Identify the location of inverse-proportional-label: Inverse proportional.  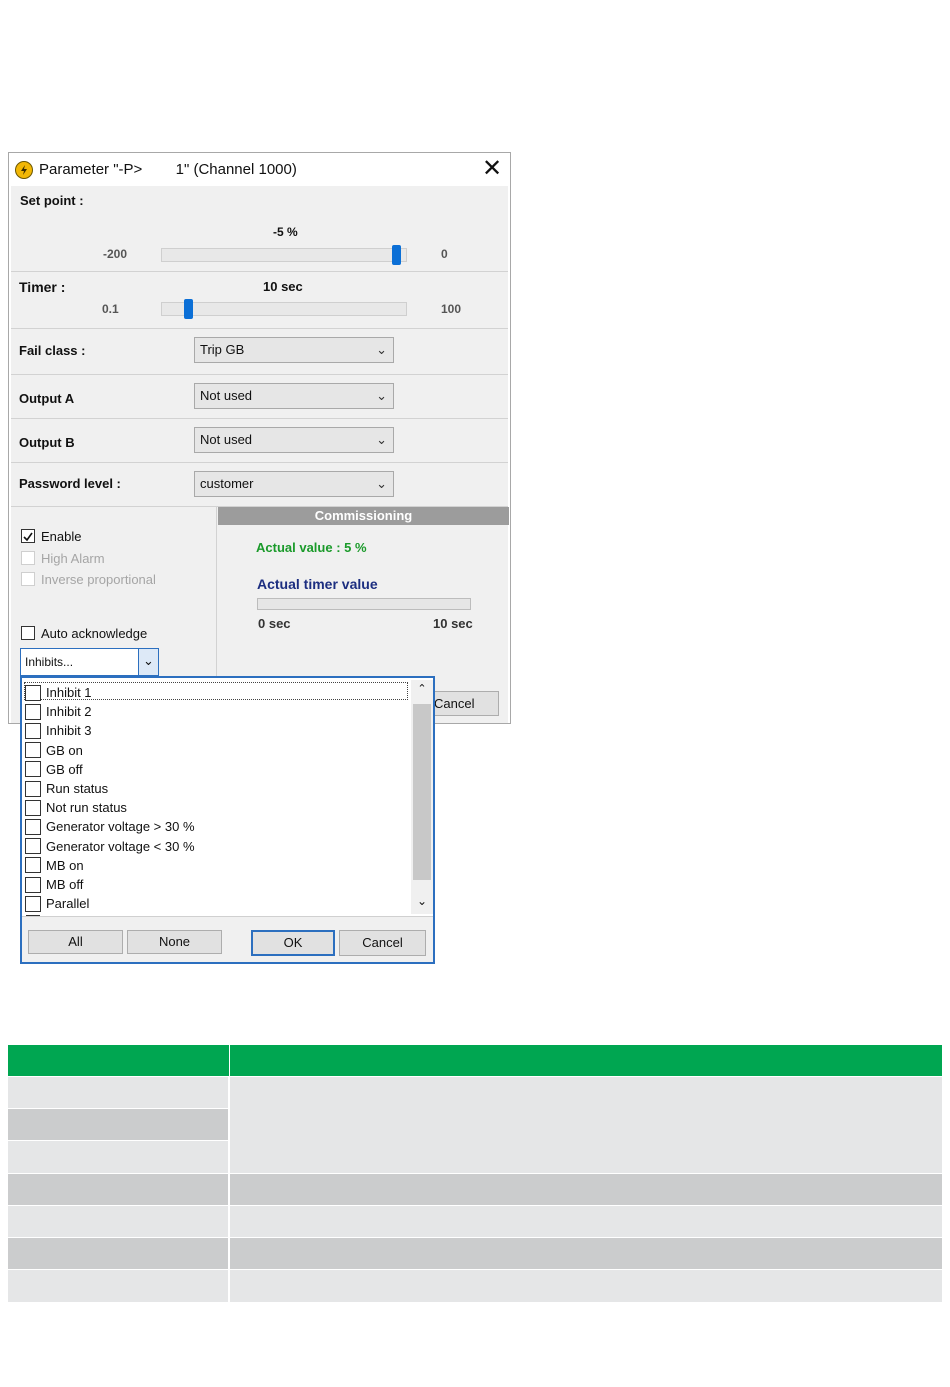
(98, 579).